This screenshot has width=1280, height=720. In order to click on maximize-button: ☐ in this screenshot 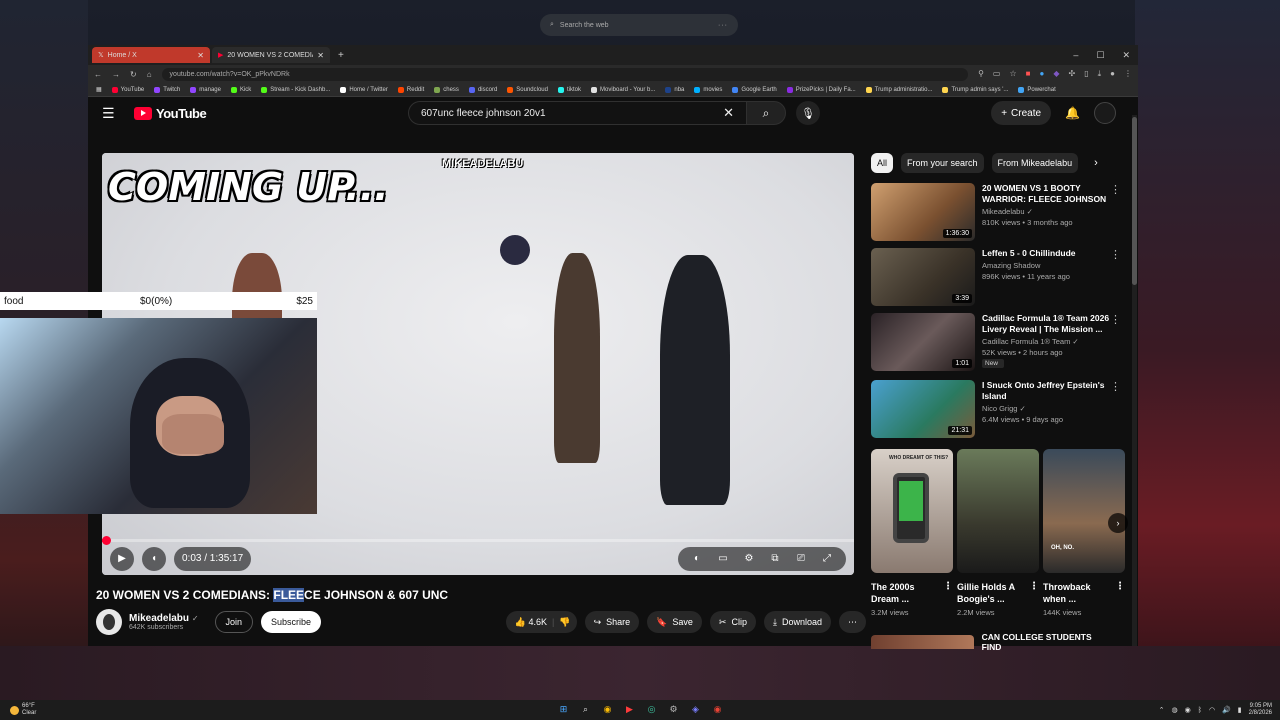, I will do `click(1100, 55)`.